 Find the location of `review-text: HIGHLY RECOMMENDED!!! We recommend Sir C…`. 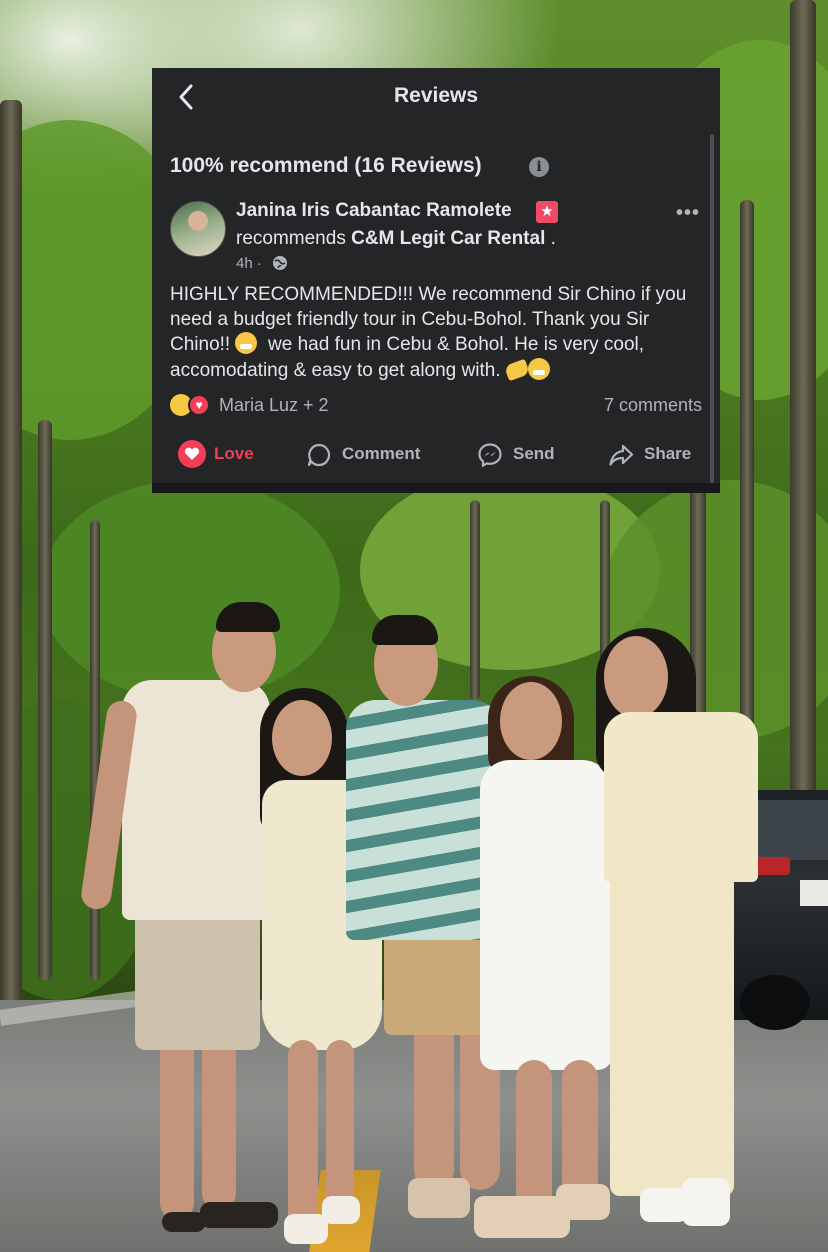

review-text: HIGHLY RECOMMENDED!!! We recommend Sir C… is located at coordinates (435, 333).